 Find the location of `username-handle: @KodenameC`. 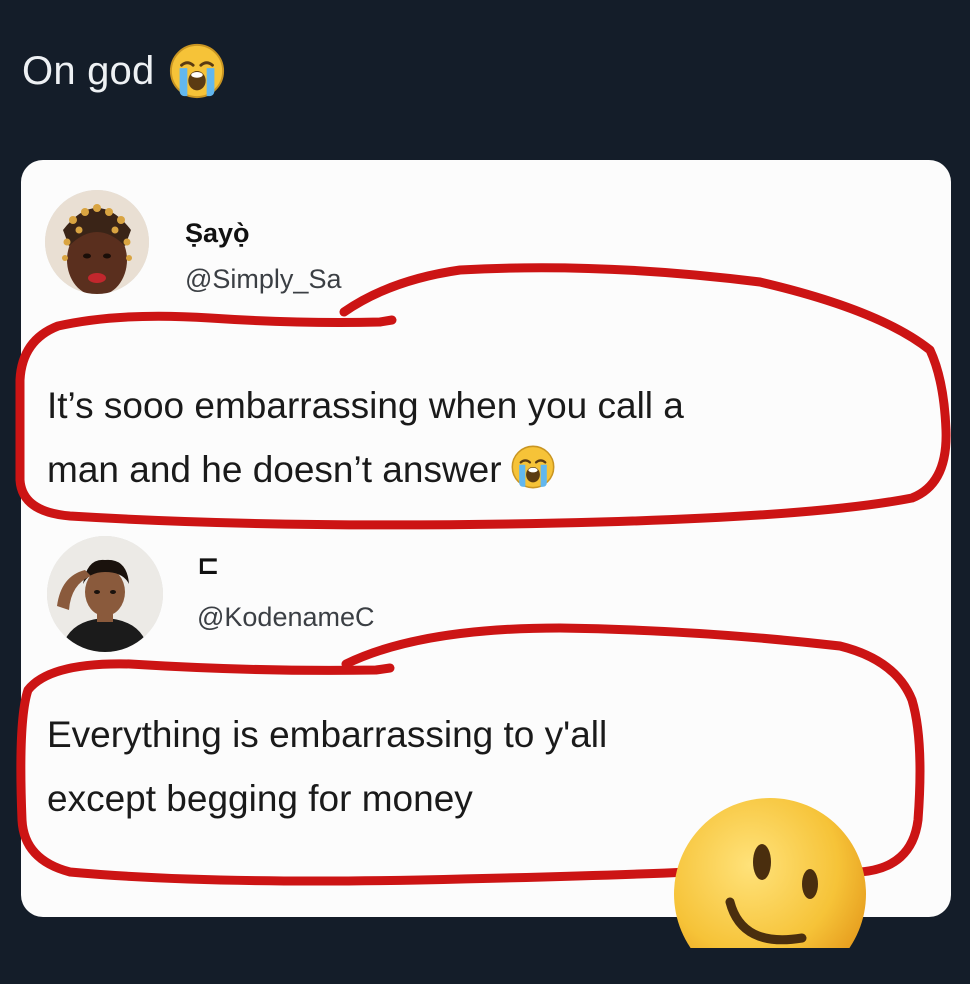

username-handle: @KodenameC is located at coordinates (286, 617).